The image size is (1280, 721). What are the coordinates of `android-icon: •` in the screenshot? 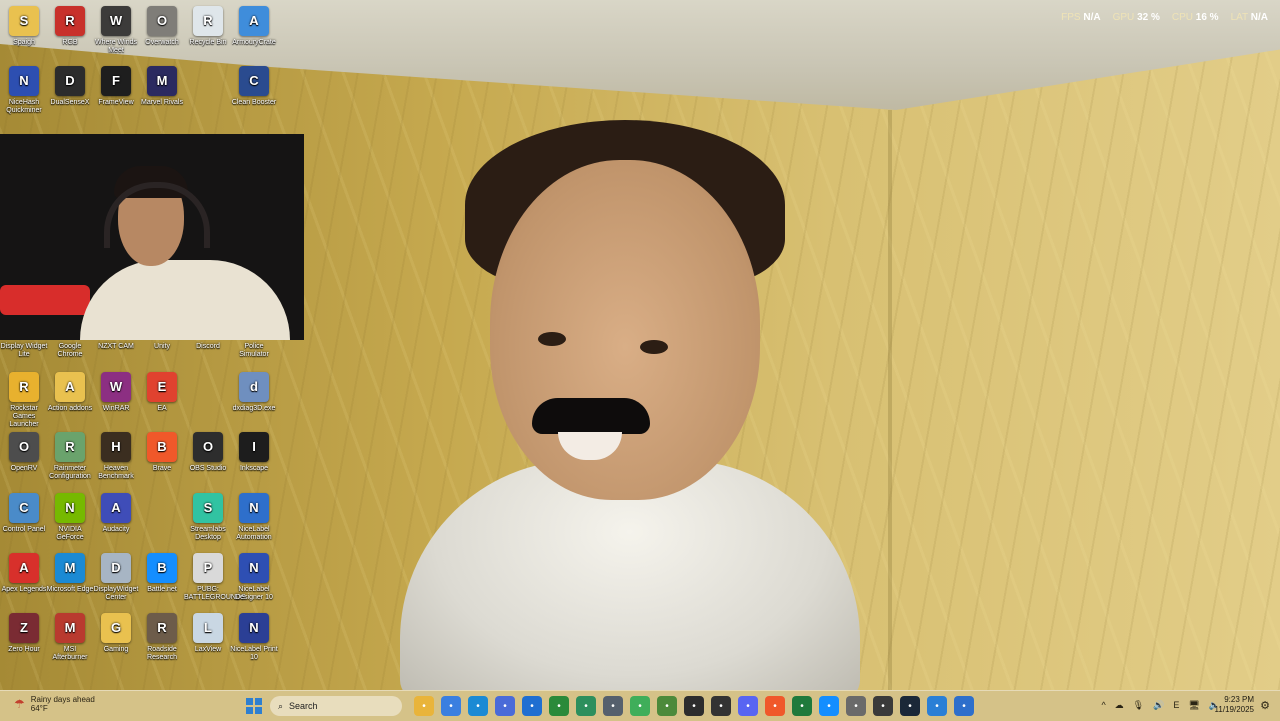 It's located at (667, 706).